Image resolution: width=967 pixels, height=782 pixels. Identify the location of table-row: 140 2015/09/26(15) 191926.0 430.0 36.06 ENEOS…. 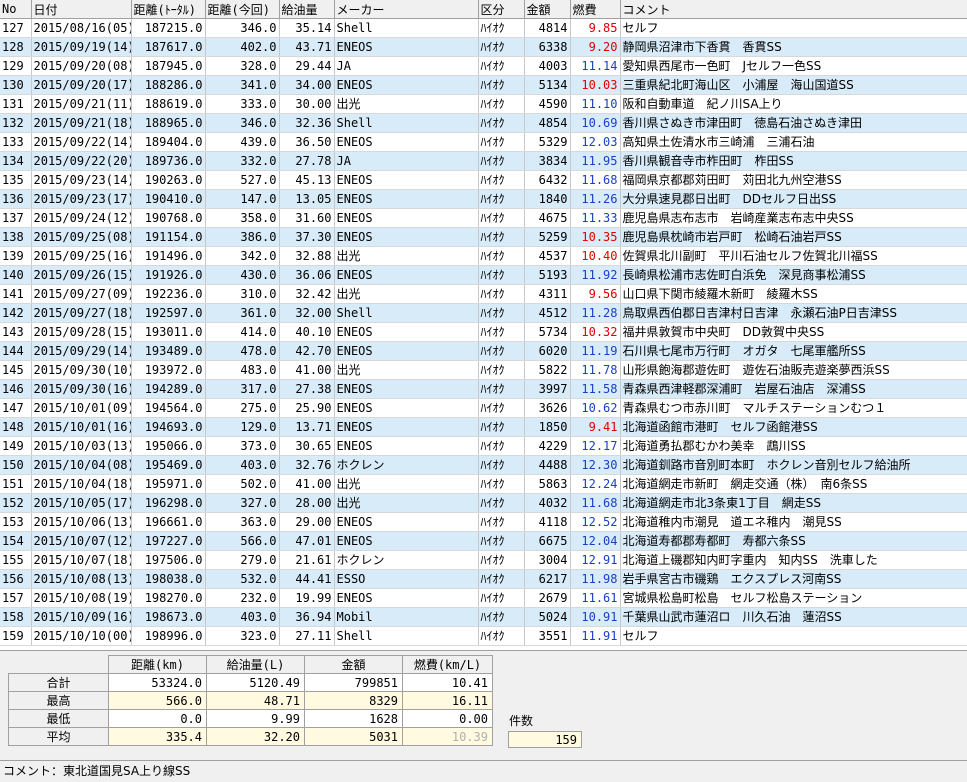
(483, 275).